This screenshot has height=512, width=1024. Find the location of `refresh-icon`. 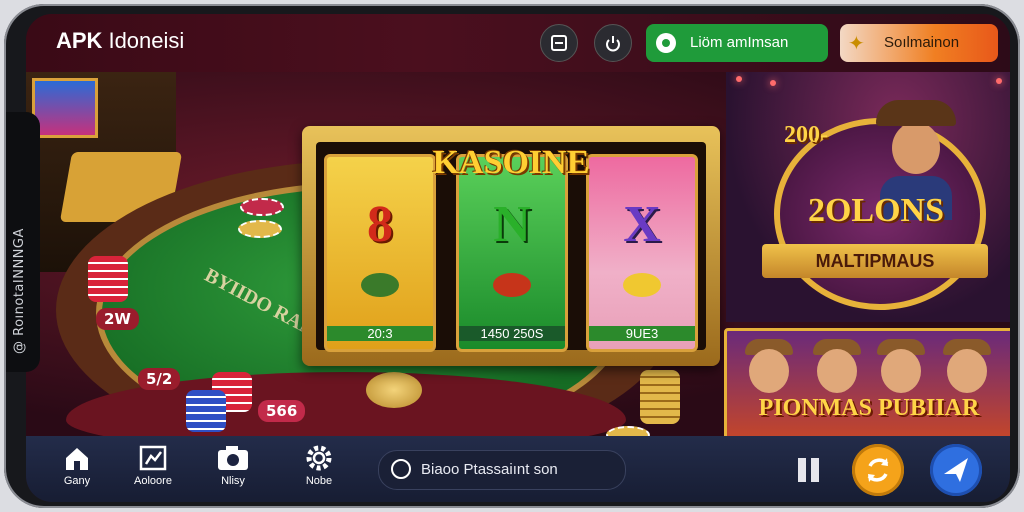

refresh-icon is located at coordinates (878, 470).